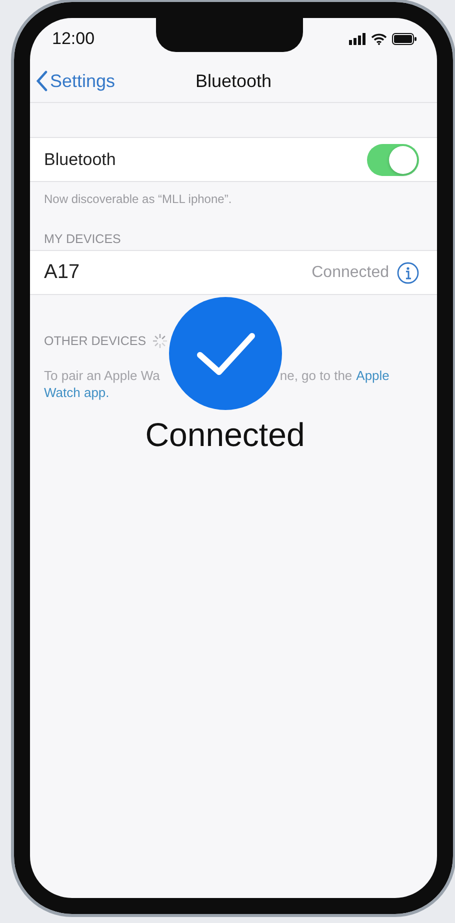  What do you see at coordinates (95, 341) in the screenshot?
I see `section-header: OTHER DEVICES` at bounding box center [95, 341].